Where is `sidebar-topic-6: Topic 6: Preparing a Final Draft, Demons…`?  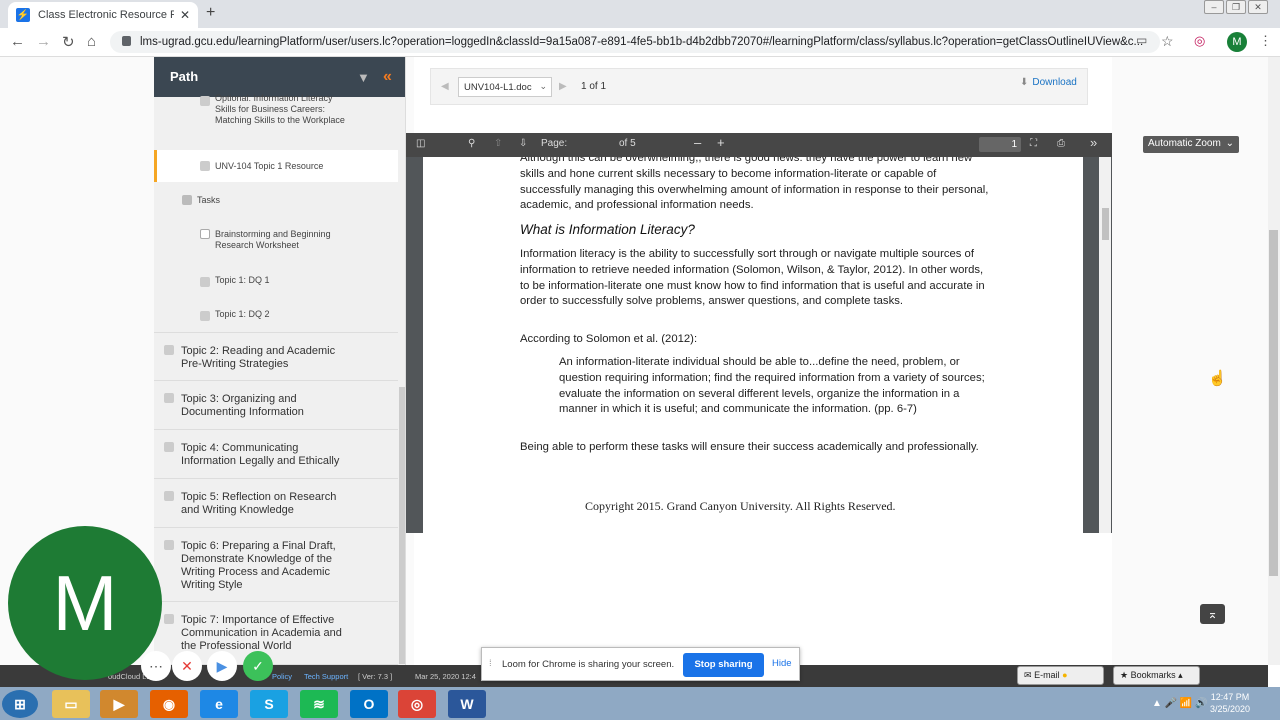 sidebar-topic-6: Topic 6: Preparing a Final Draft, Demons… is located at coordinates (276, 565).